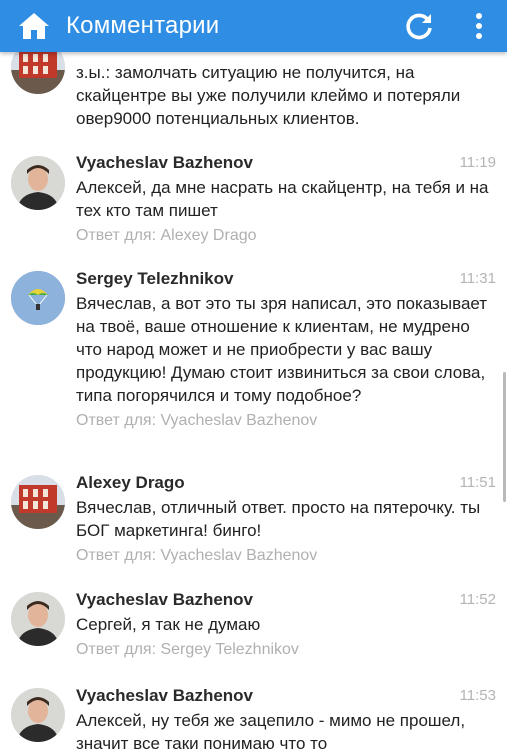 The width and height of the screenshot is (507, 755). What do you see at coordinates (253, 26) in the screenshot?
I see `app-bar: Комментарии` at bounding box center [253, 26].